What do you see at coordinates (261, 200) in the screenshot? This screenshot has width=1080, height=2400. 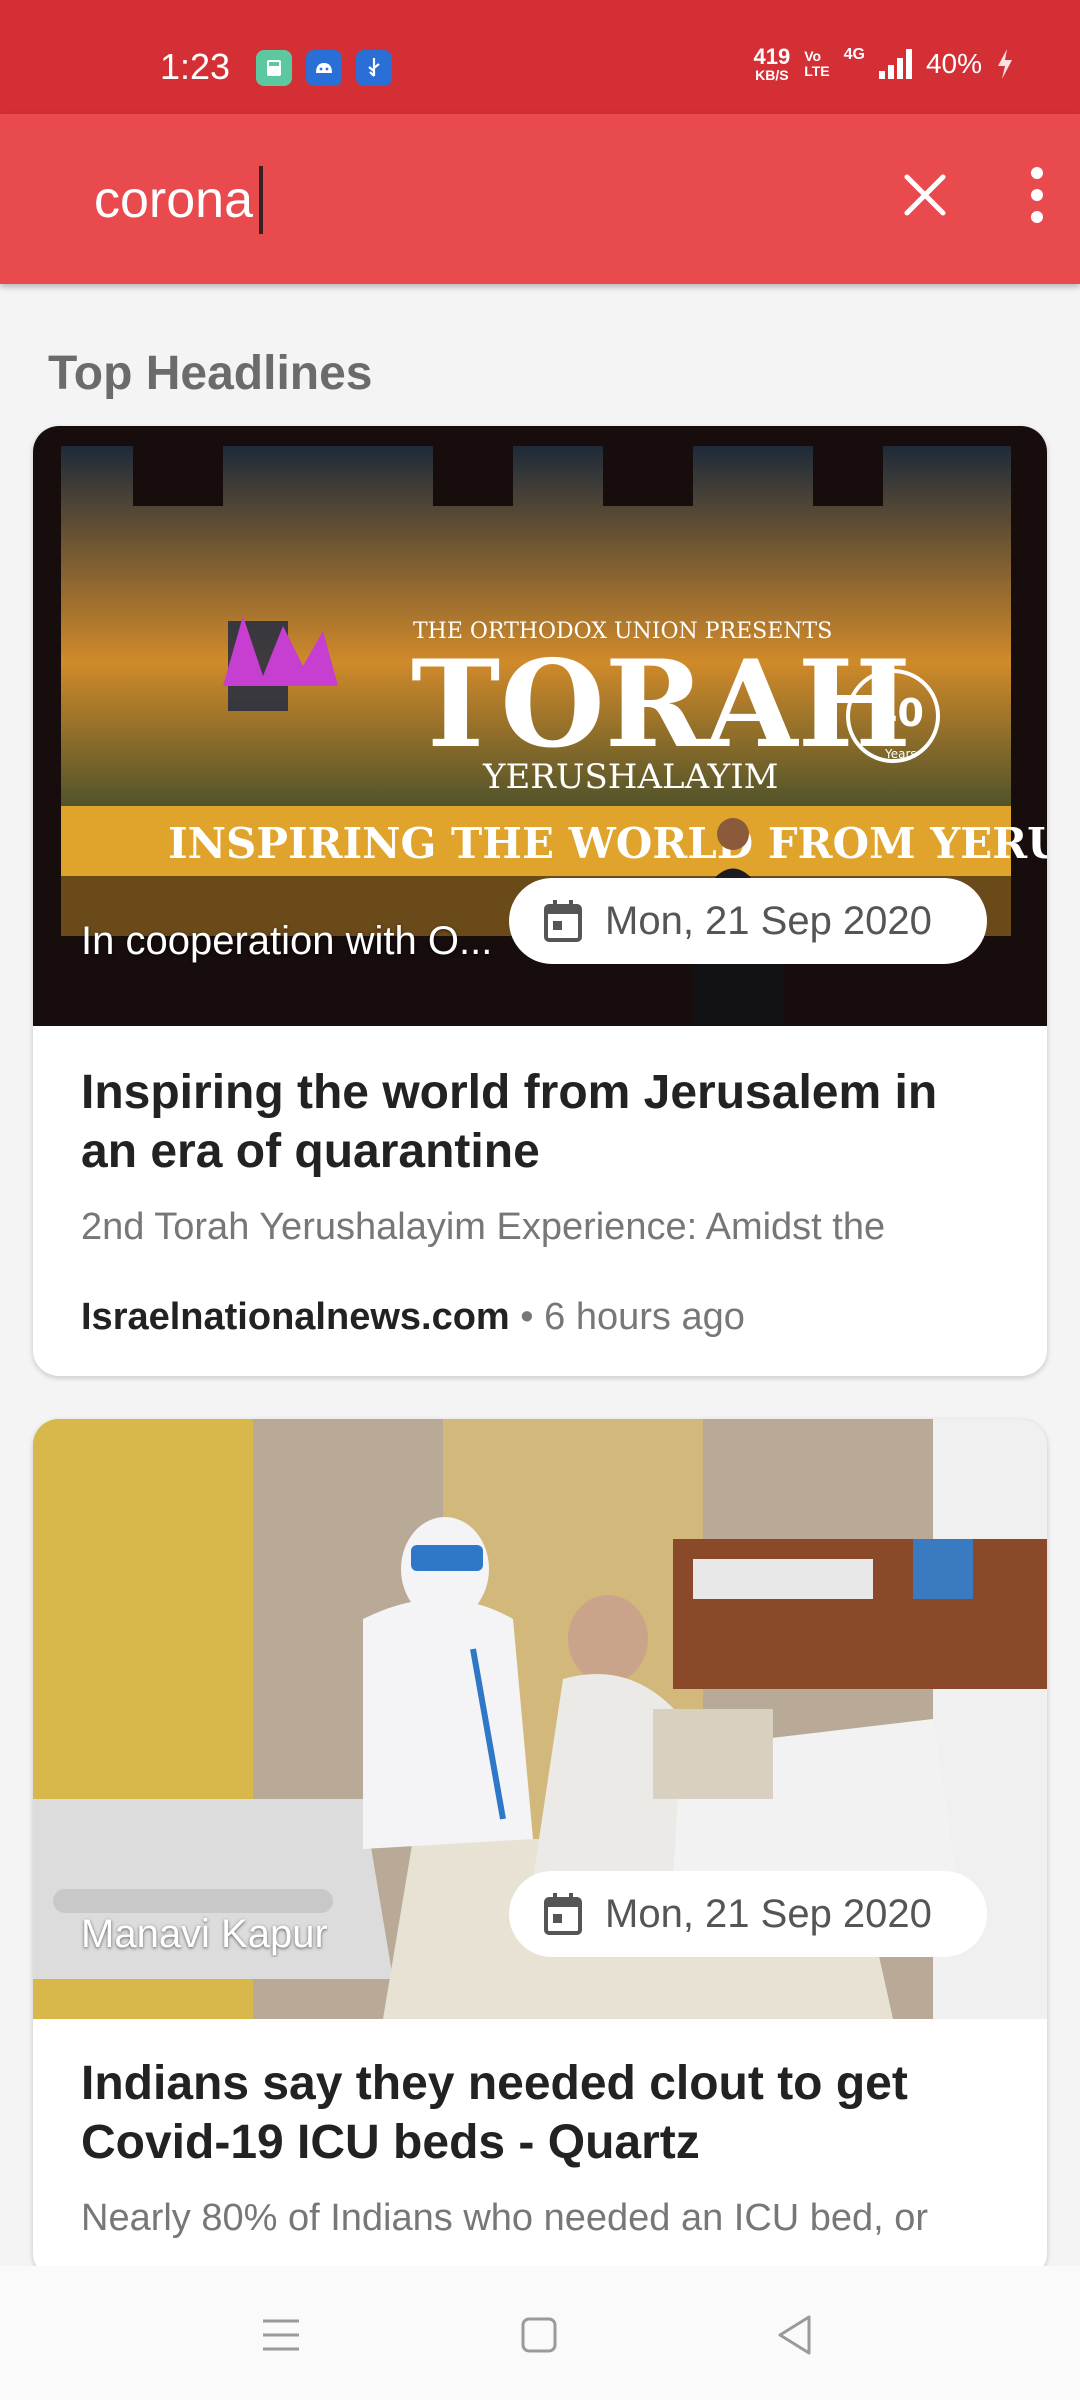 I see `text-caret` at bounding box center [261, 200].